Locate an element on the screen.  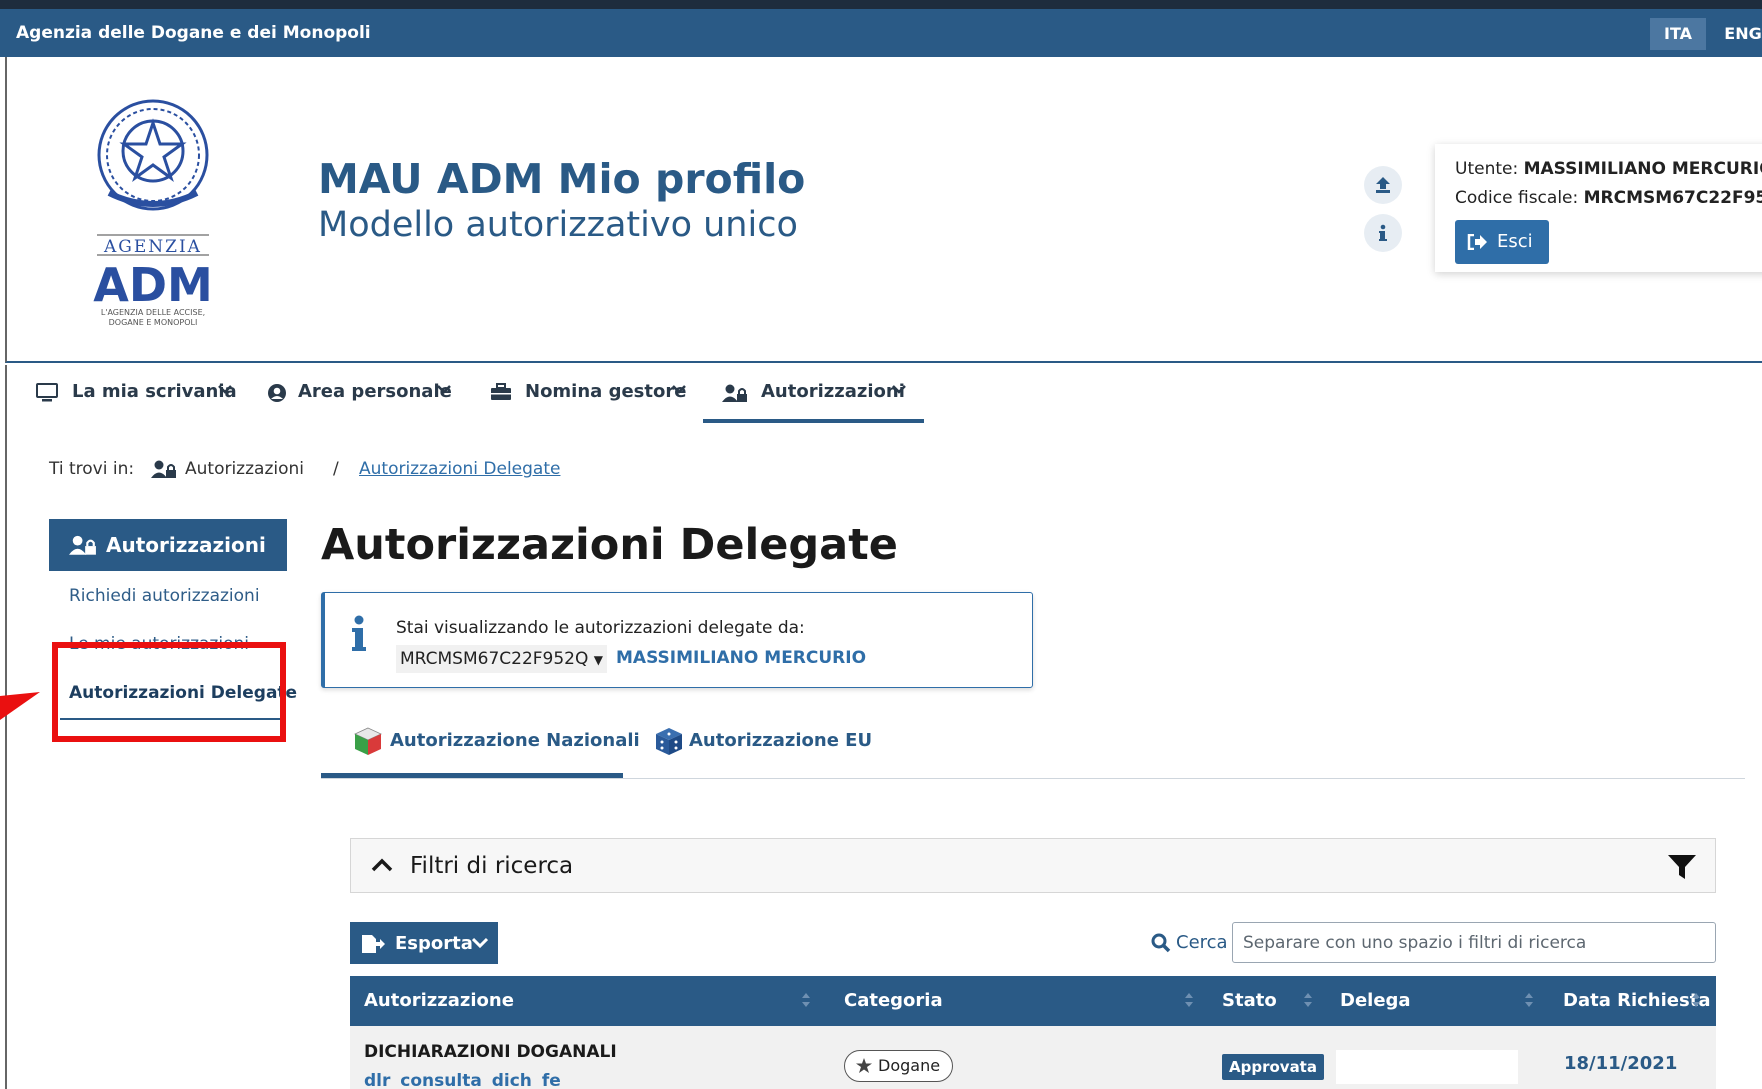
nav-la-mia-scrivania: La mia scrivania is located at coordinates (136, 394).